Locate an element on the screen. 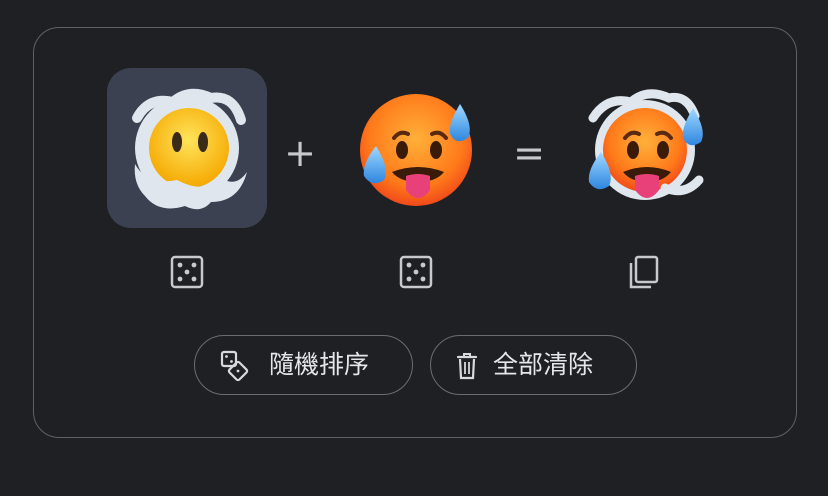  mashup-result-emoji is located at coordinates (646, 144).